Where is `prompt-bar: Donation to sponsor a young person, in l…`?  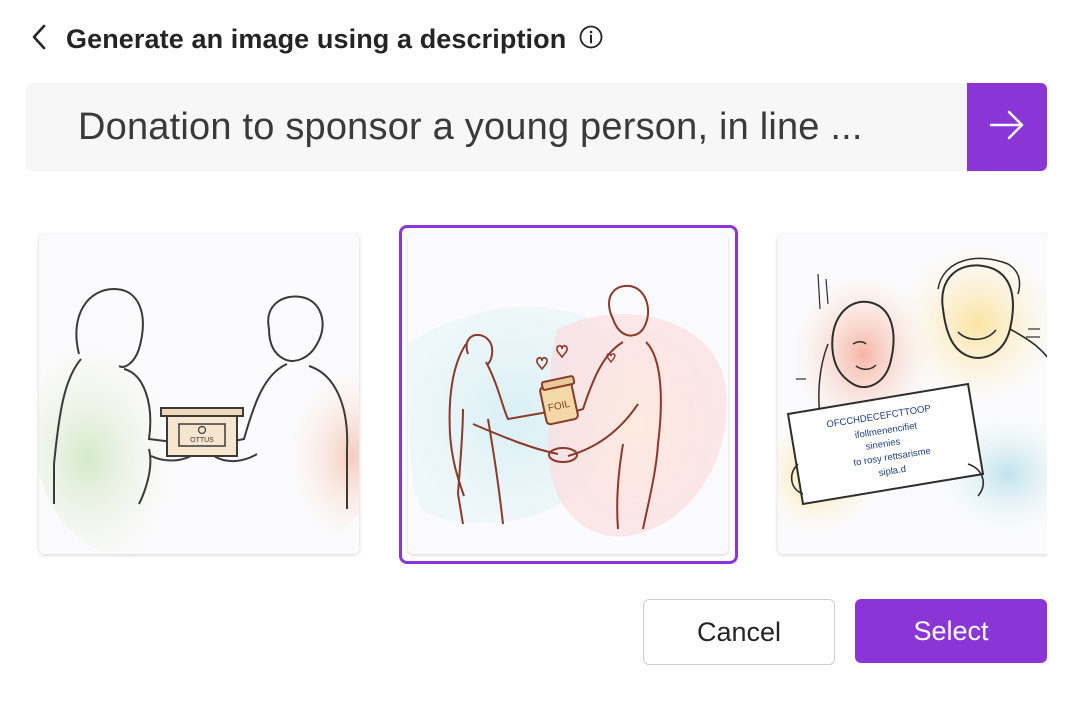
prompt-bar: Donation to sponsor a young person, in l… is located at coordinates (536, 127).